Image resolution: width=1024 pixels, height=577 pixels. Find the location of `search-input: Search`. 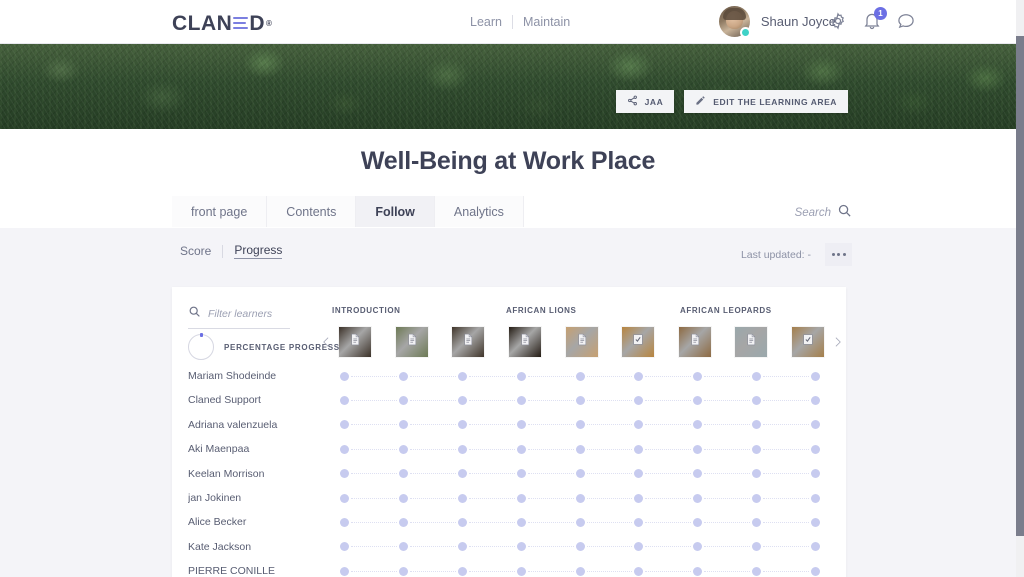

search-input: Search is located at coordinates (823, 213).